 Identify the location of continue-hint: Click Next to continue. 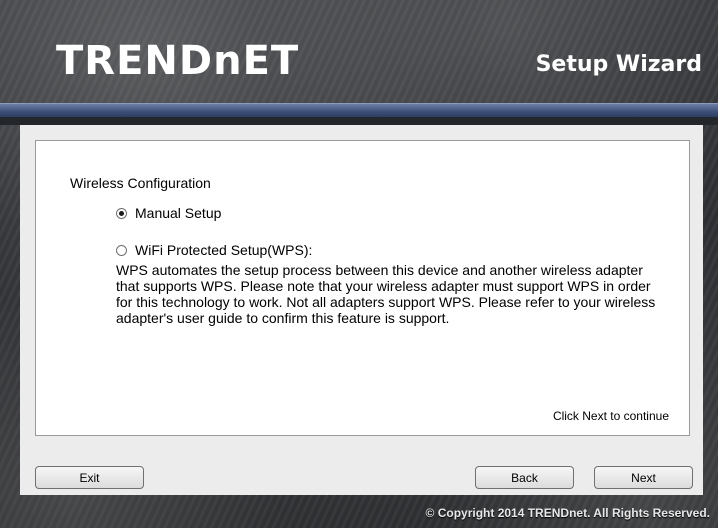
(610, 416).